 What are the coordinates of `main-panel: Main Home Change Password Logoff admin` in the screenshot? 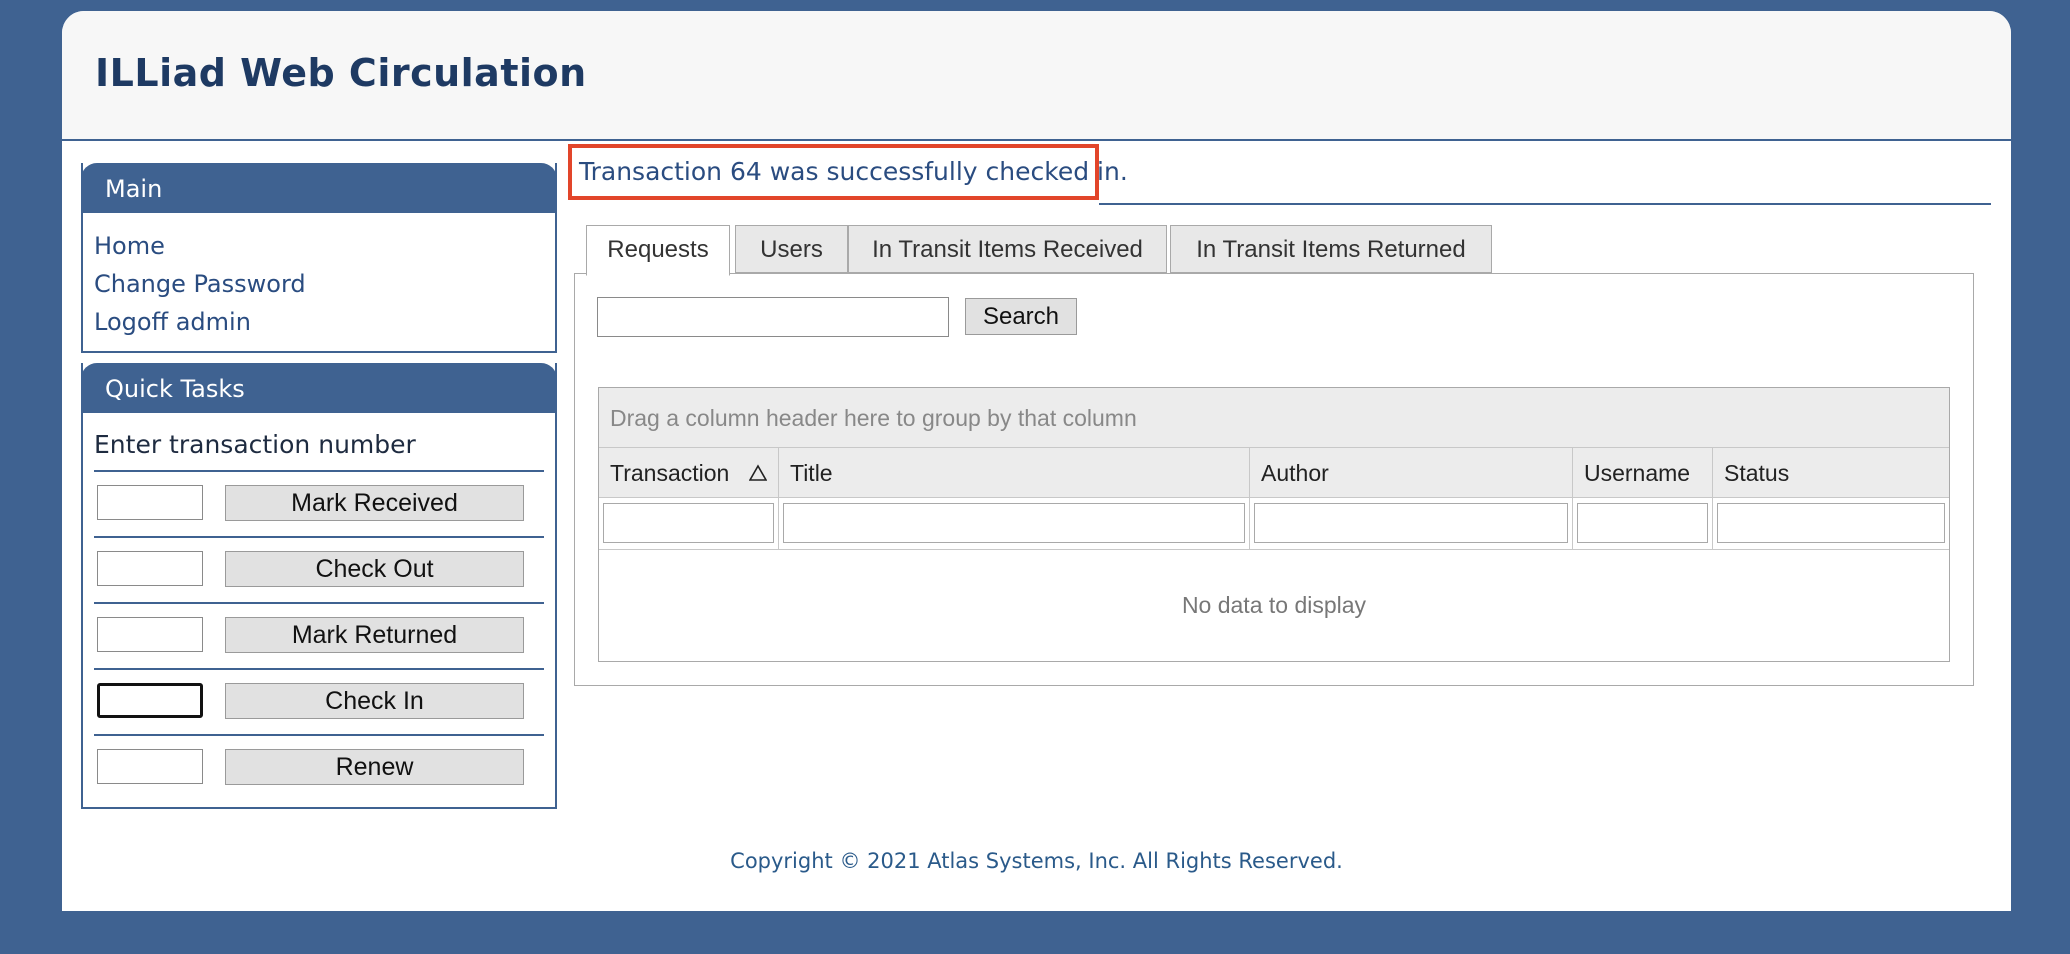 It's located at (319, 258).